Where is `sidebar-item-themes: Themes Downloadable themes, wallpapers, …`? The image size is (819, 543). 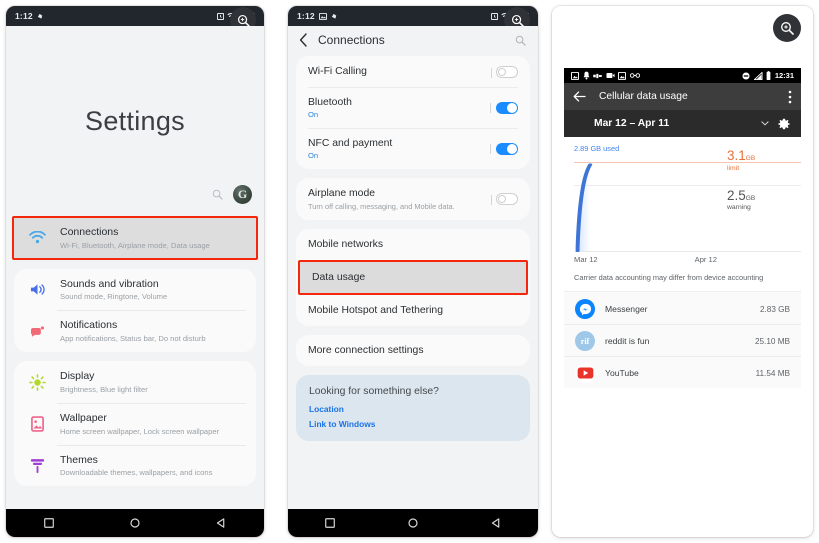
sidebar-item-themes: Themes Downloadable themes, wallpapers, … is located at coordinates (135, 465).